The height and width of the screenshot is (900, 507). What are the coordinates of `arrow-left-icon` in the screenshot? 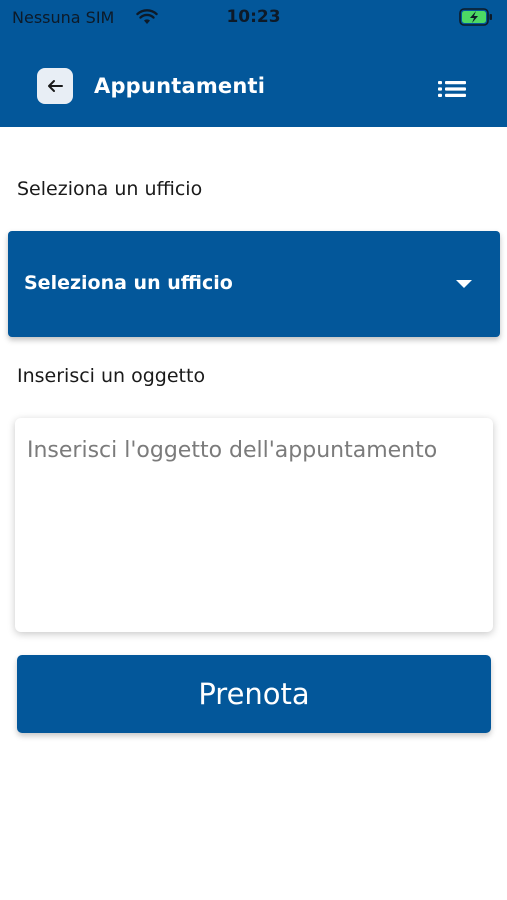 It's located at (55, 86).